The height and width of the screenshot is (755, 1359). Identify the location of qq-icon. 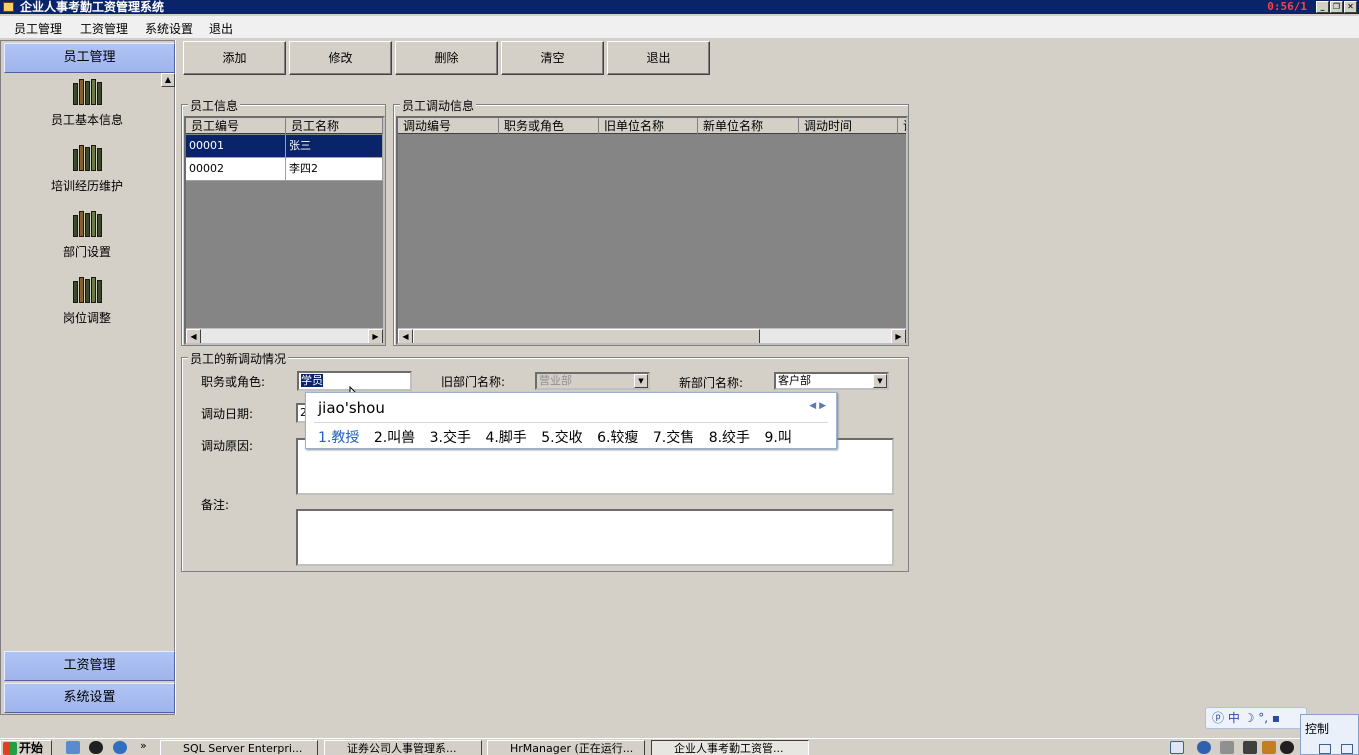
(96, 747).